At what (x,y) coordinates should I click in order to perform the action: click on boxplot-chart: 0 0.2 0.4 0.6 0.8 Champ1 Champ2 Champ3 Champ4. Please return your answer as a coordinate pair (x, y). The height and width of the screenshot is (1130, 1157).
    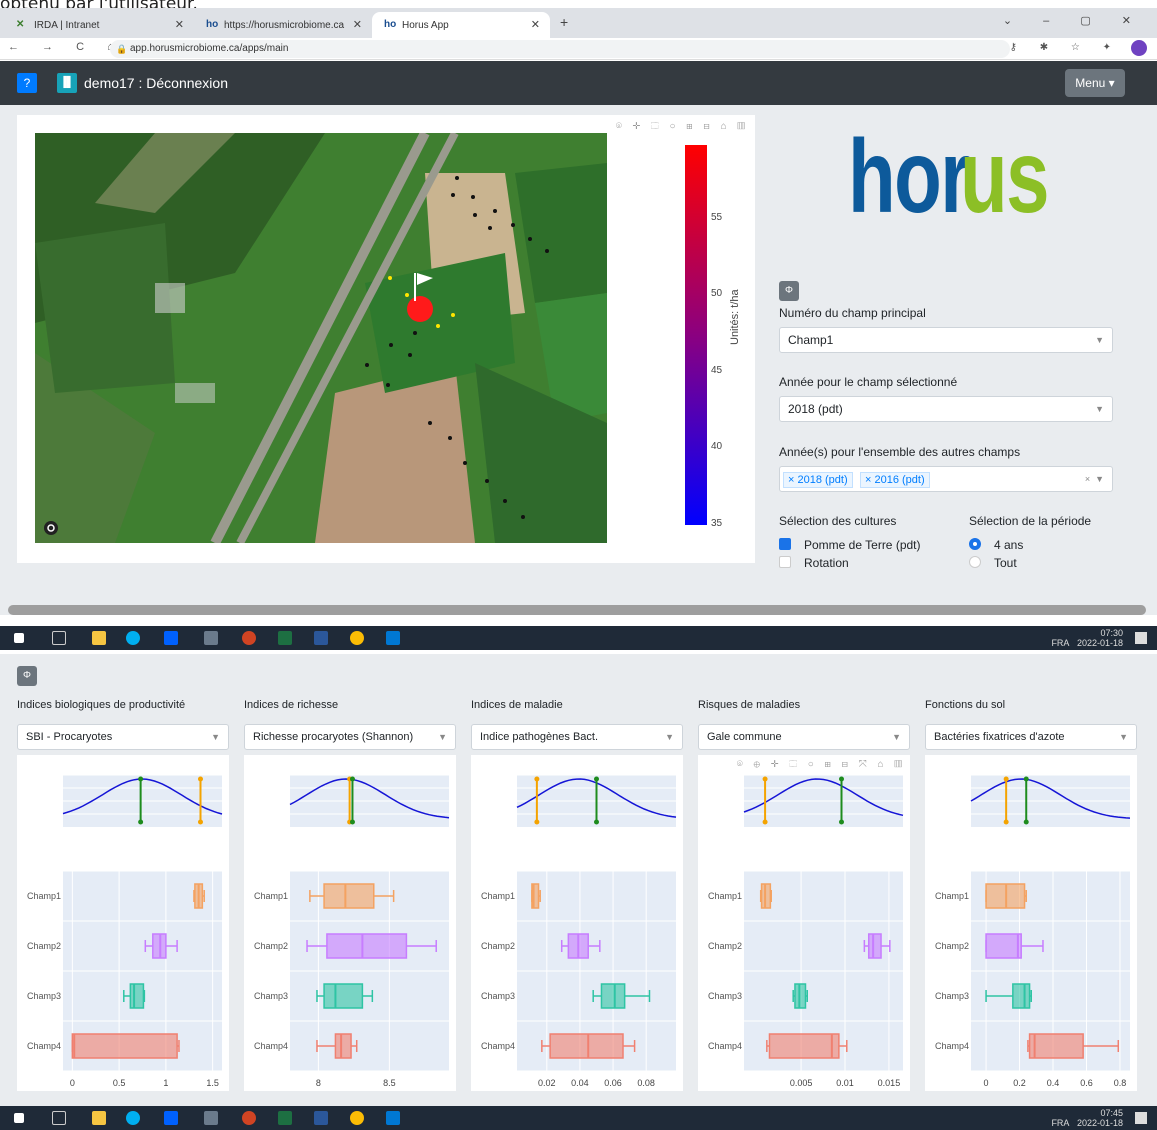
    Looking at the image, I should click on (1033, 931).